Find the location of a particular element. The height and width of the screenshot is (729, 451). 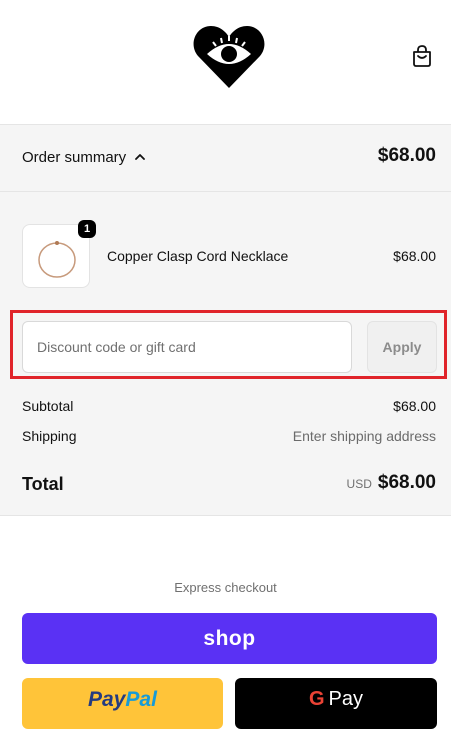

shipping-value: Enter shipping address is located at coordinates (364, 436).